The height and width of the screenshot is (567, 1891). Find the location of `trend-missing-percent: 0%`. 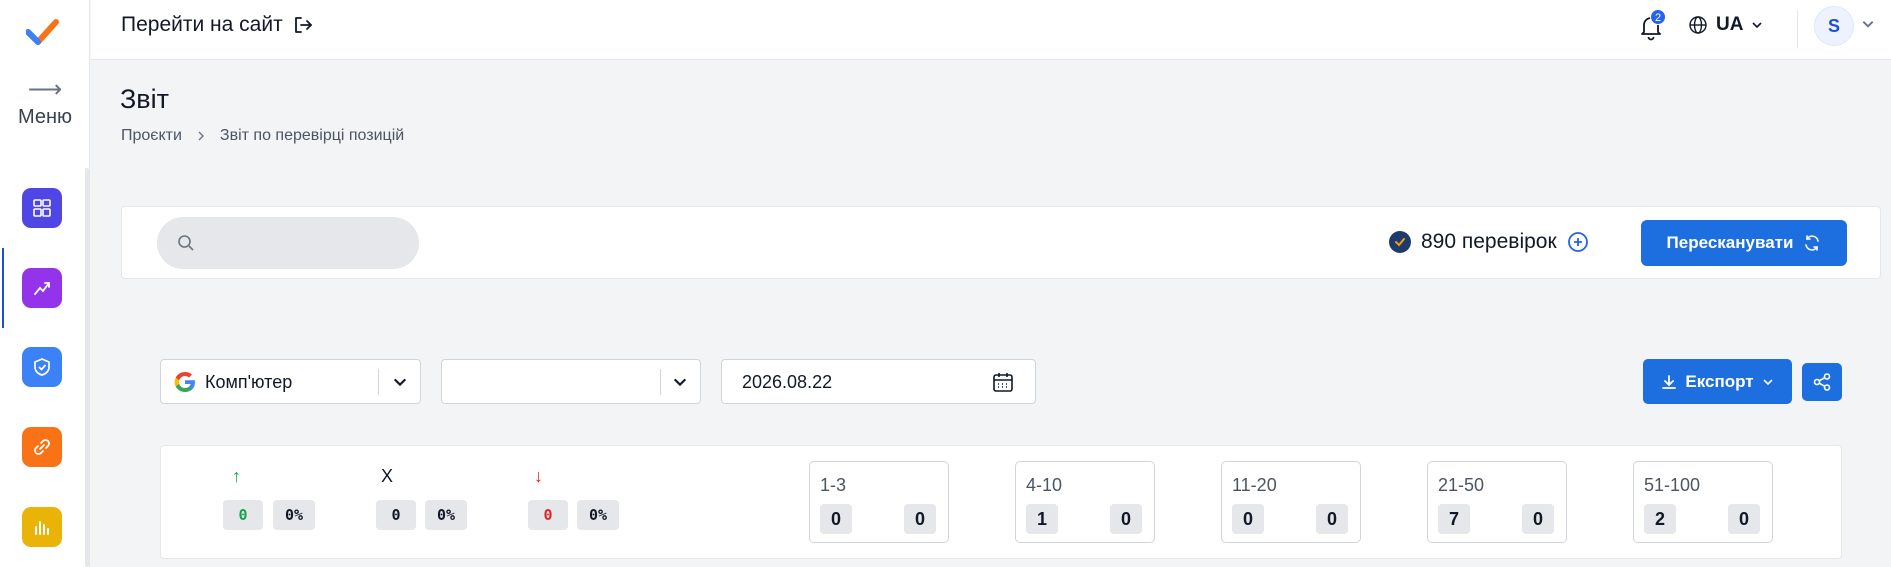

trend-missing-percent: 0% is located at coordinates (446, 515).